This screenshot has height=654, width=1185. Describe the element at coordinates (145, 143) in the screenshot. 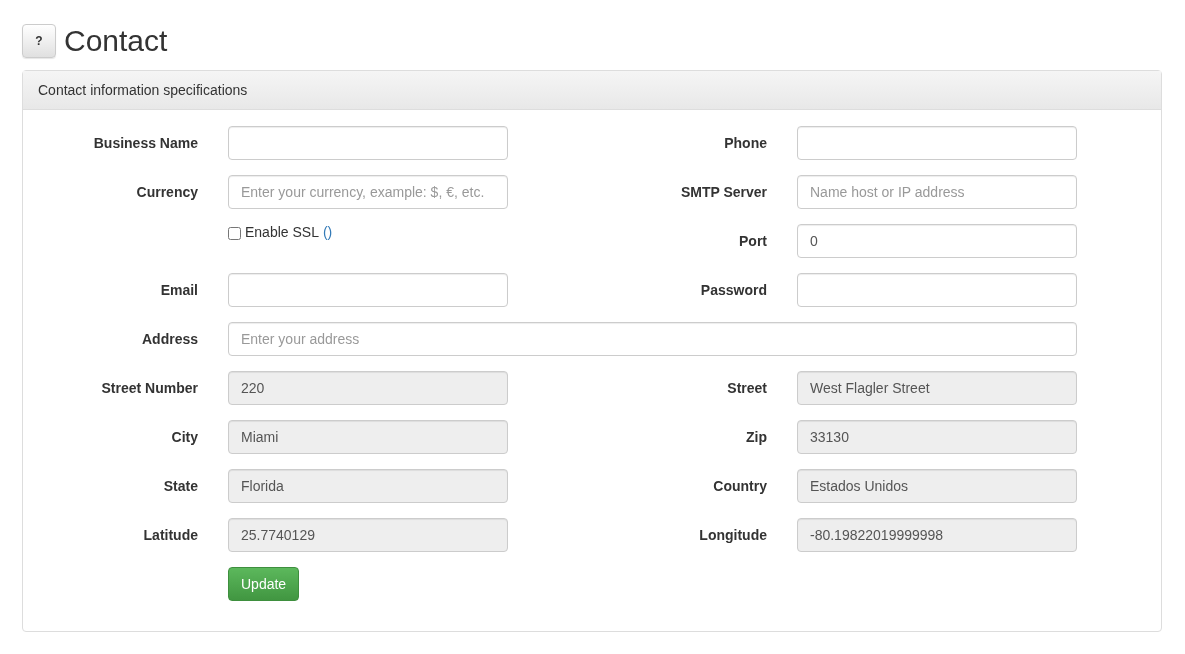

I see `field-label: Business Name` at that location.